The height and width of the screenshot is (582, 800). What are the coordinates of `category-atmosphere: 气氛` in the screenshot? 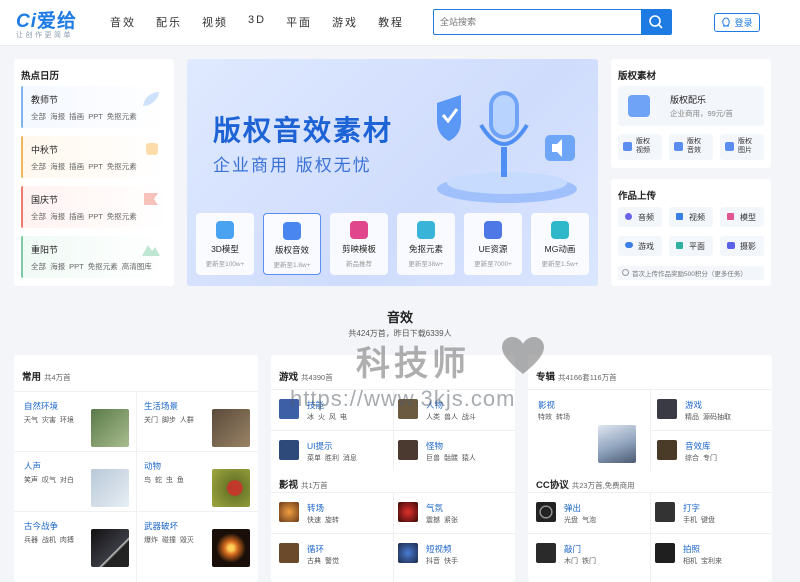 It's located at (434, 508).